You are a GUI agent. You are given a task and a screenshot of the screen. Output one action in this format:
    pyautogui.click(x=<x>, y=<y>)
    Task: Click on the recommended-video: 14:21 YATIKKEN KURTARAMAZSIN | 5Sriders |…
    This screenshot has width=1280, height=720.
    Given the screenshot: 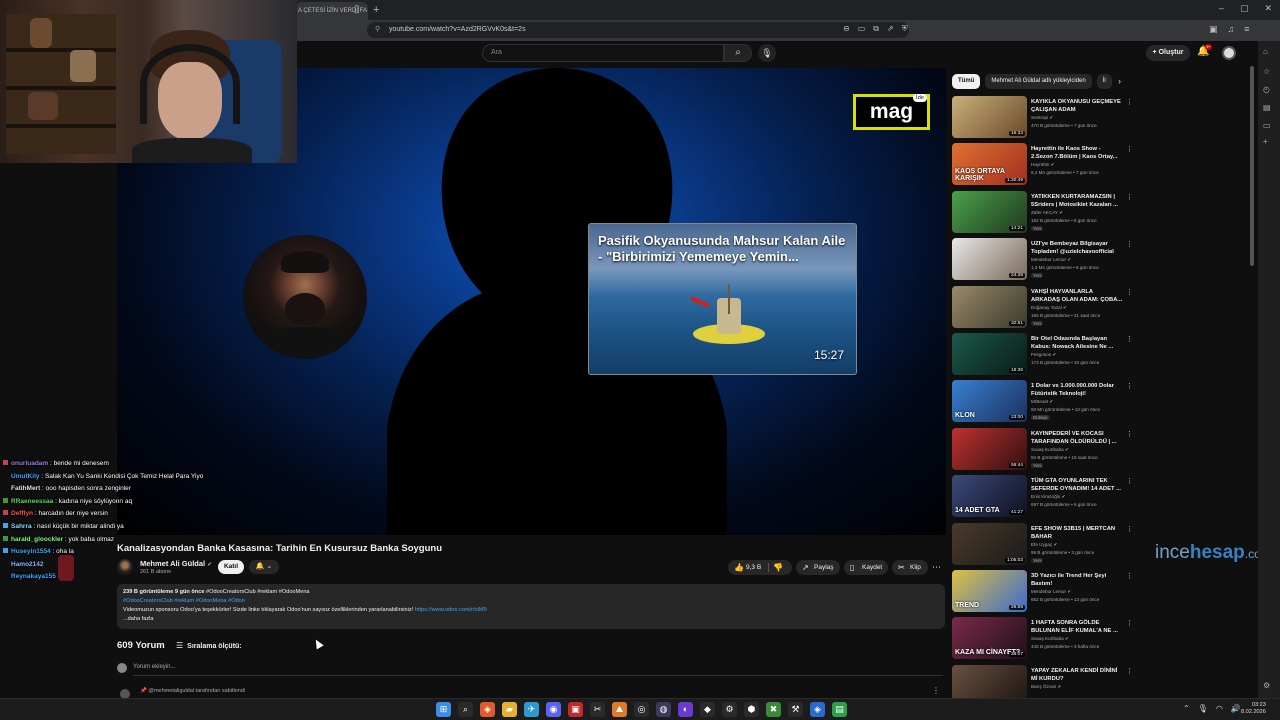 What is the action you would take?
    pyautogui.click(x=1045, y=214)
    